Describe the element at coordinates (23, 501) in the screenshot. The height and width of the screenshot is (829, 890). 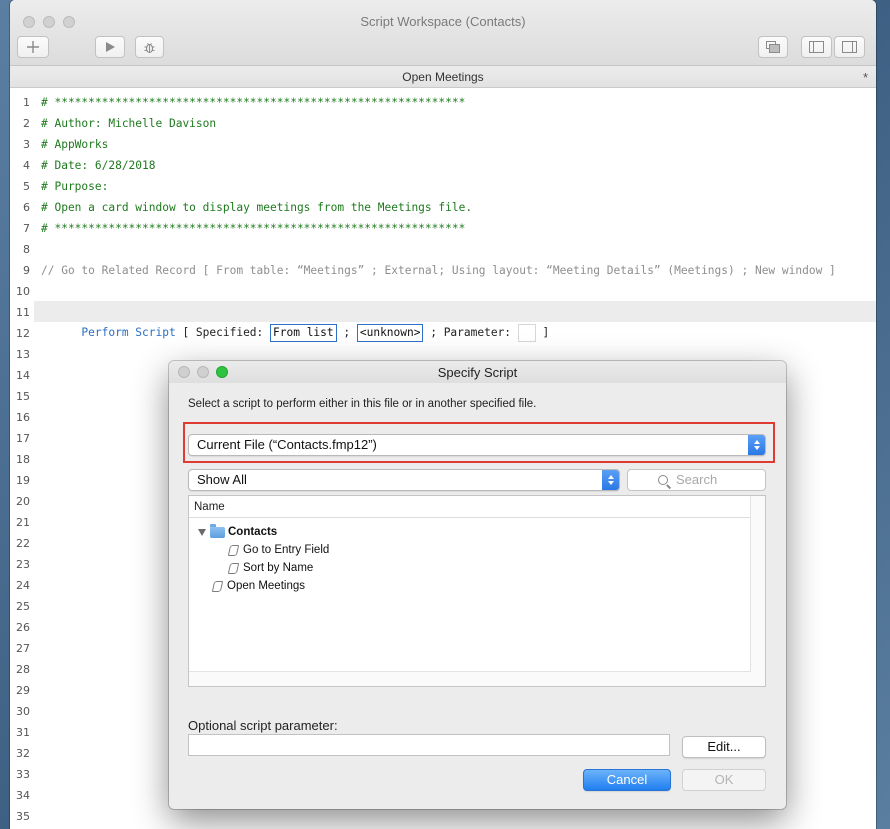
I see `line-number: 20` at that location.